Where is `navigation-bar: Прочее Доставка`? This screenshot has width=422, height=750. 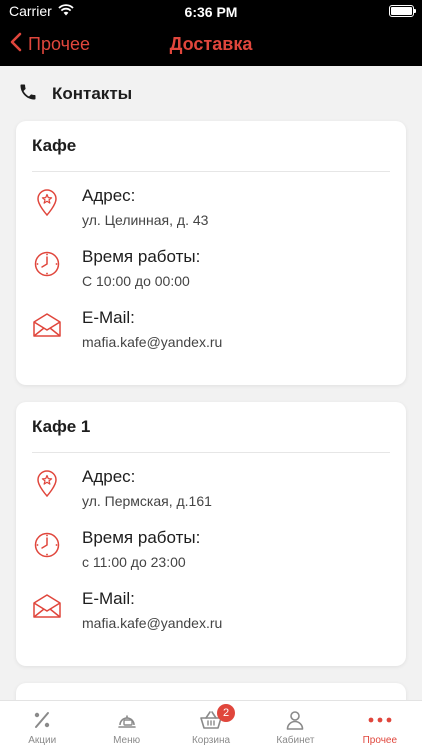 navigation-bar: Прочее Доставка is located at coordinates (211, 44).